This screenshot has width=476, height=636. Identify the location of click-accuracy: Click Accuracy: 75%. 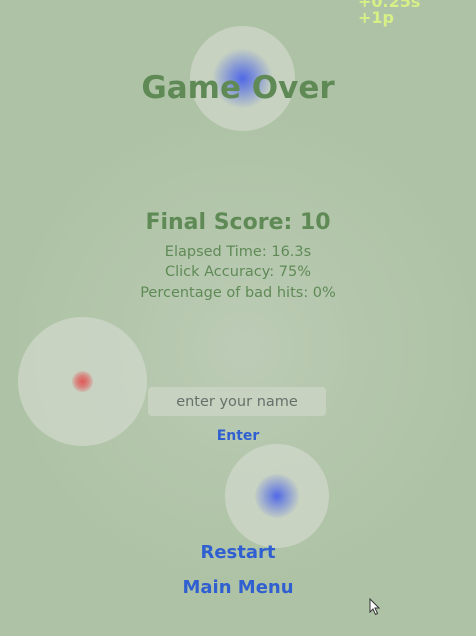
(238, 272).